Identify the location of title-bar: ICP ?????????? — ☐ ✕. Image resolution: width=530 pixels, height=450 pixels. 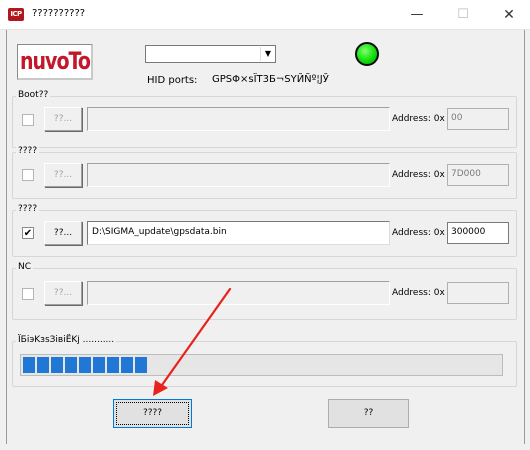
(265, 15).